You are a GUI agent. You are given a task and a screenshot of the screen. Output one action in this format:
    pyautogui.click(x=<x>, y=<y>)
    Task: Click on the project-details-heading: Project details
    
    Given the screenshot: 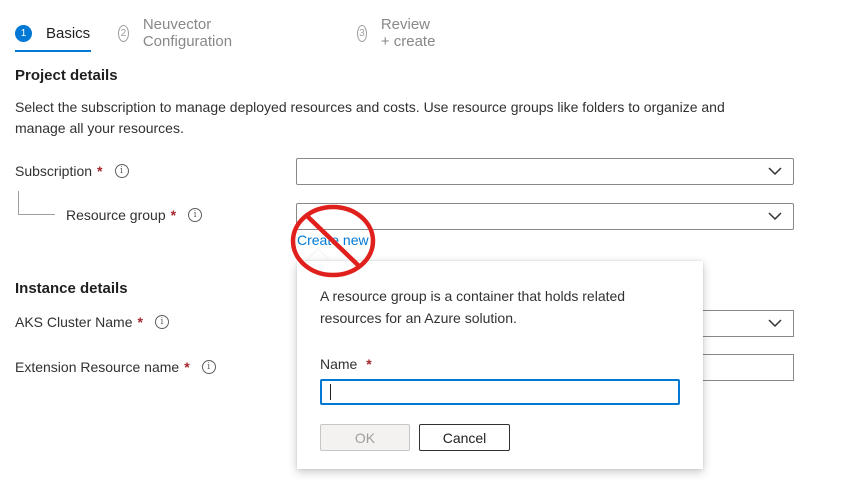 What is the action you would take?
    pyautogui.click(x=66, y=75)
    